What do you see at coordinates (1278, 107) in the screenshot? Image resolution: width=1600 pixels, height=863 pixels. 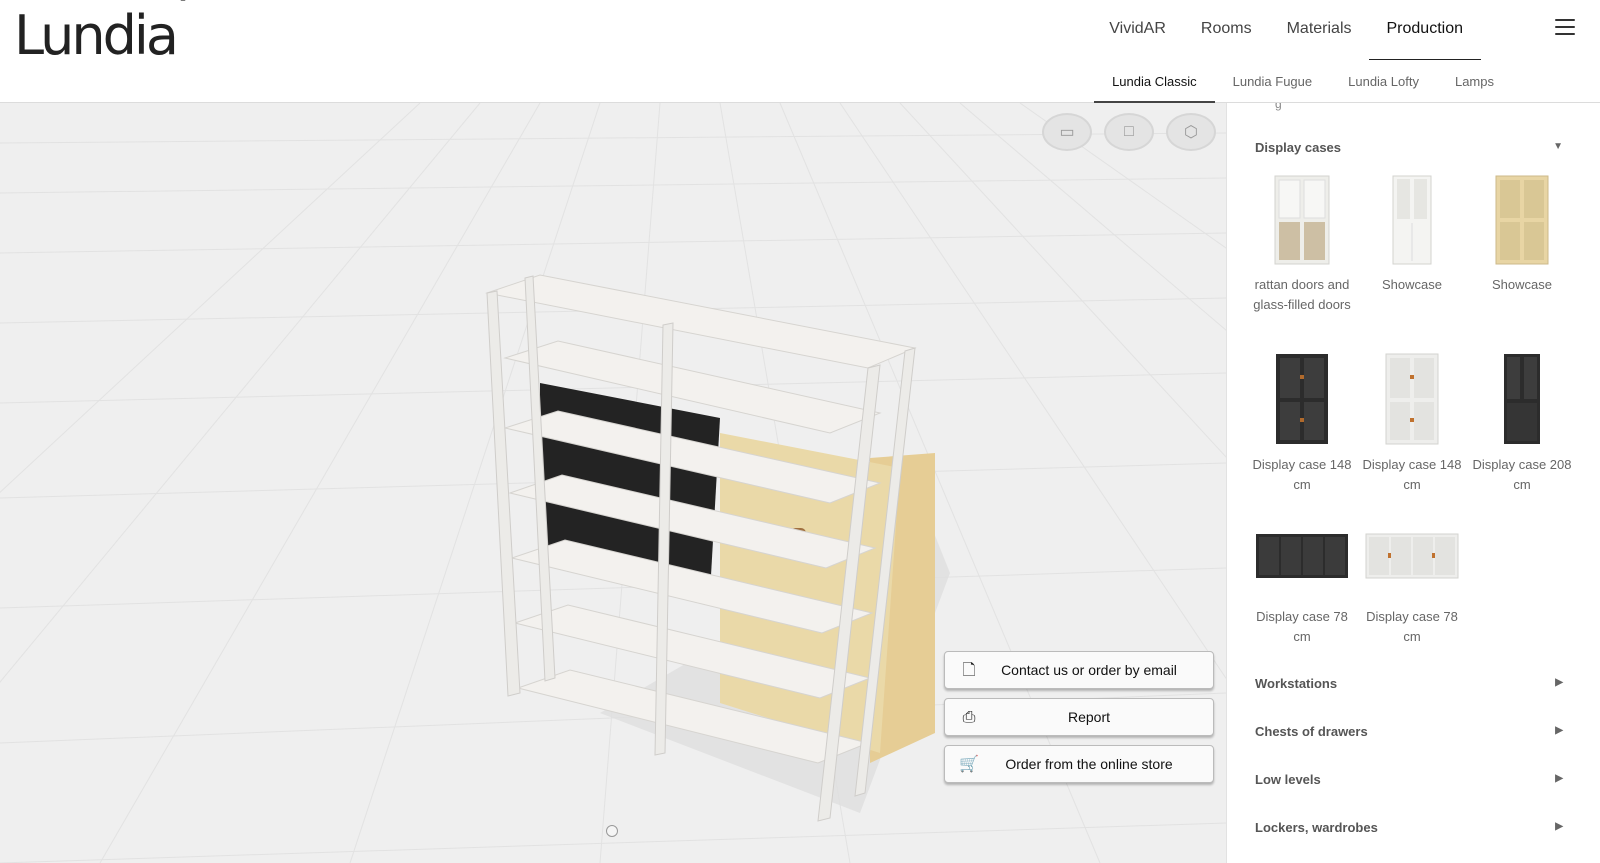 I see `clipped-heading-text: g` at bounding box center [1278, 107].